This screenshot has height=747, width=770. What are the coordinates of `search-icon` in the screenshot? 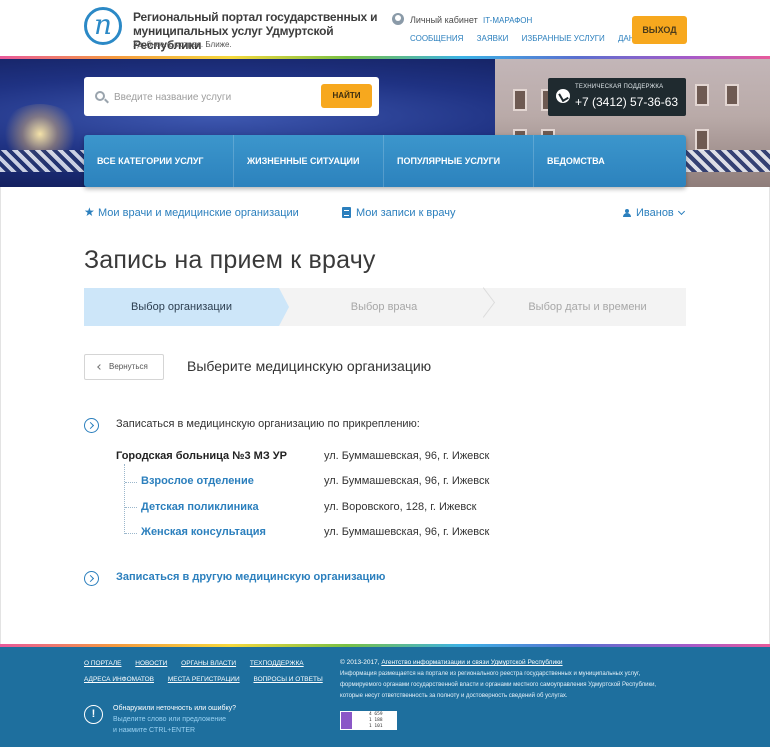 It's located at (100, 96).